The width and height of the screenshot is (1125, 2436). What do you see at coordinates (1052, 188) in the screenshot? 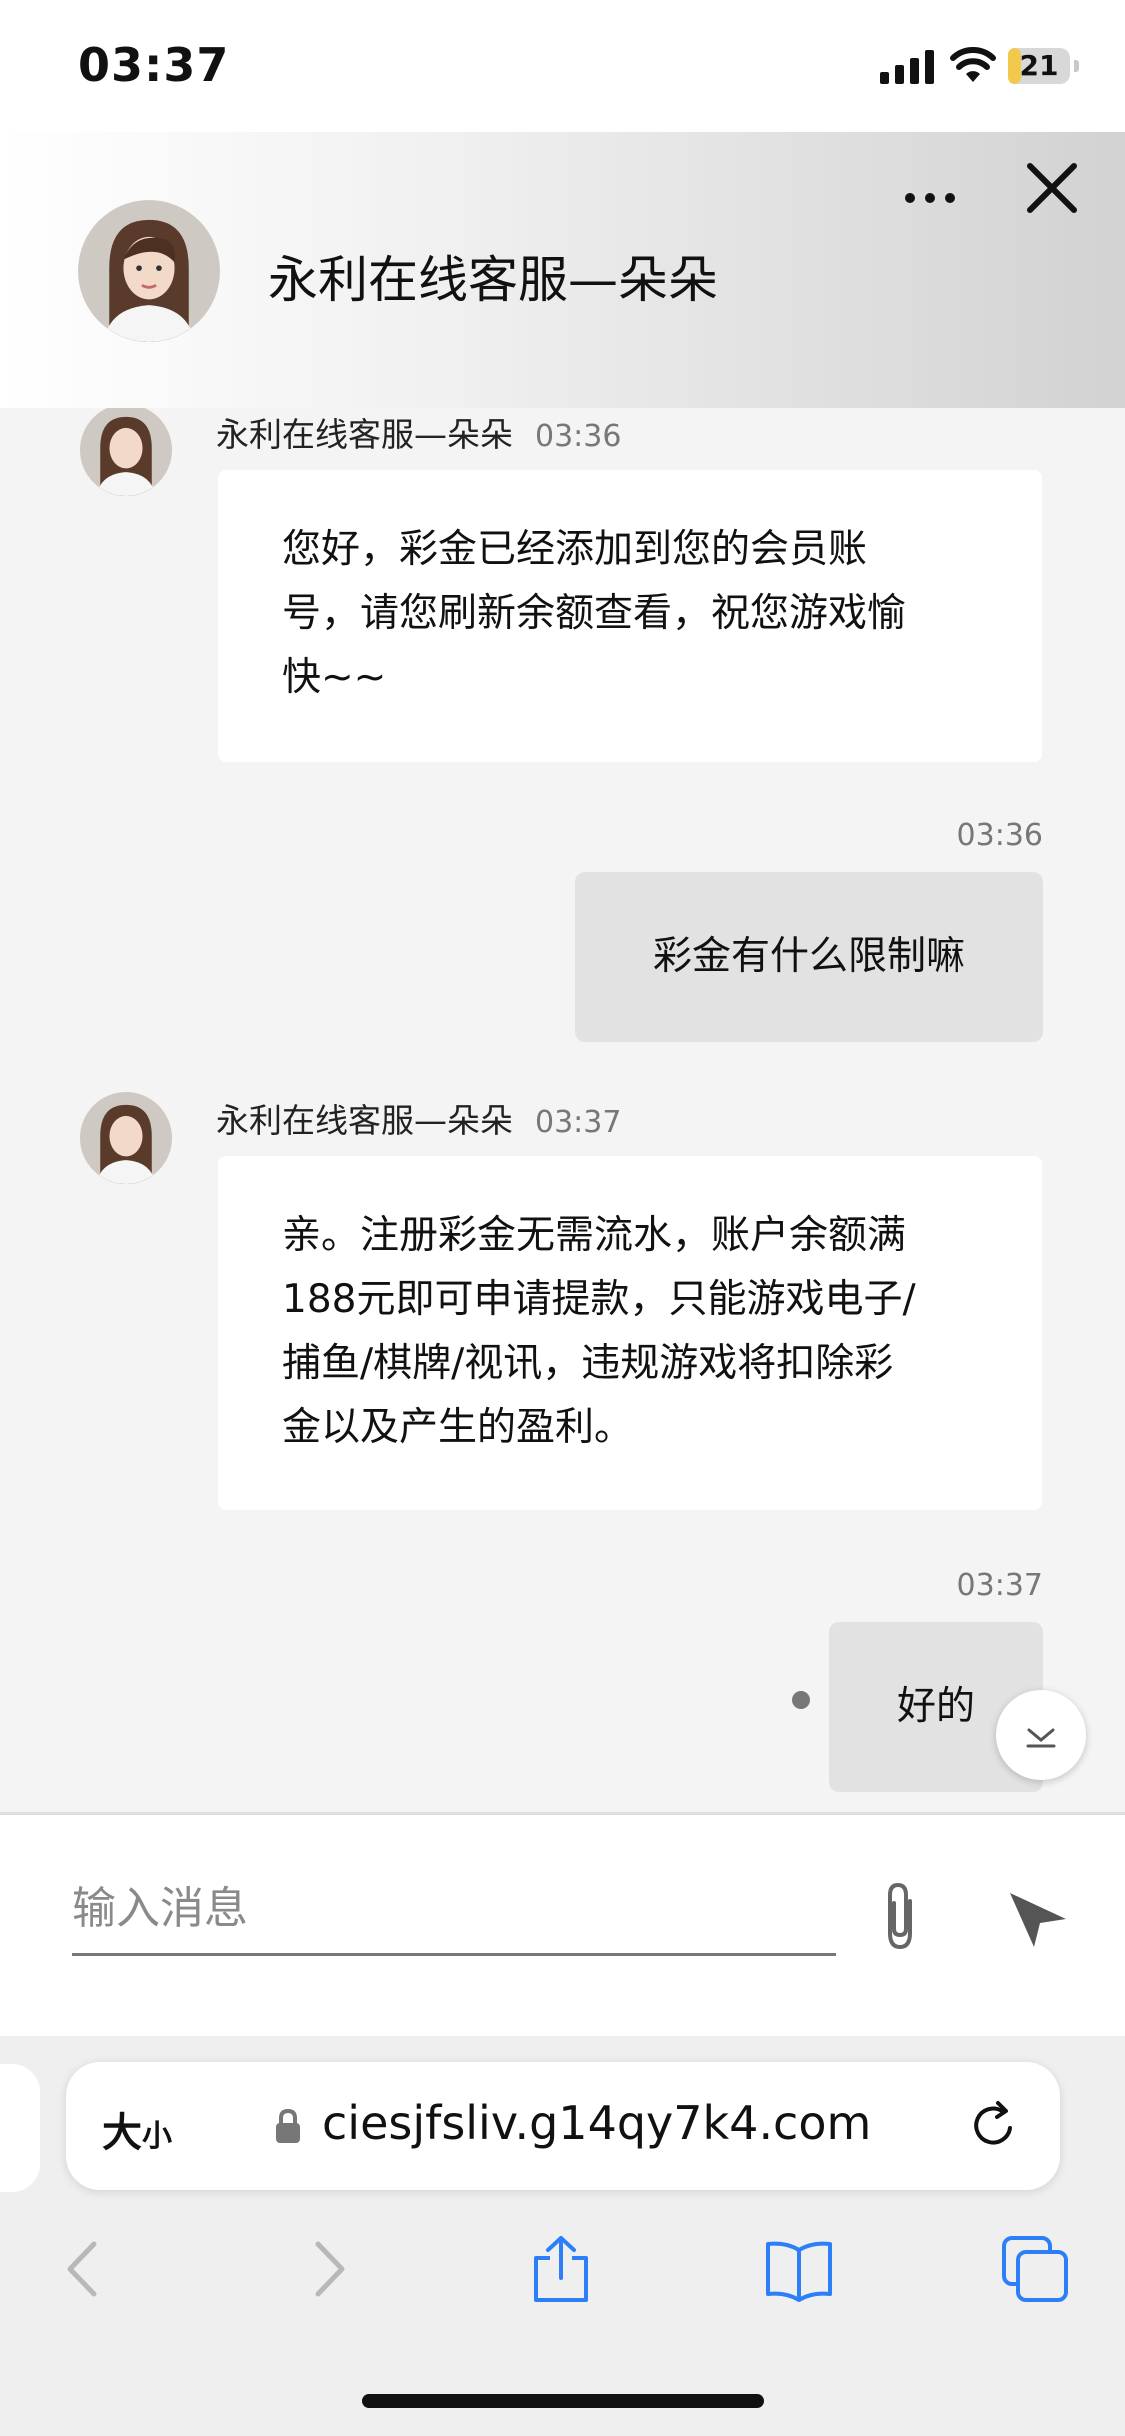
I see `close-icon` at bounding box center [1052, 188].